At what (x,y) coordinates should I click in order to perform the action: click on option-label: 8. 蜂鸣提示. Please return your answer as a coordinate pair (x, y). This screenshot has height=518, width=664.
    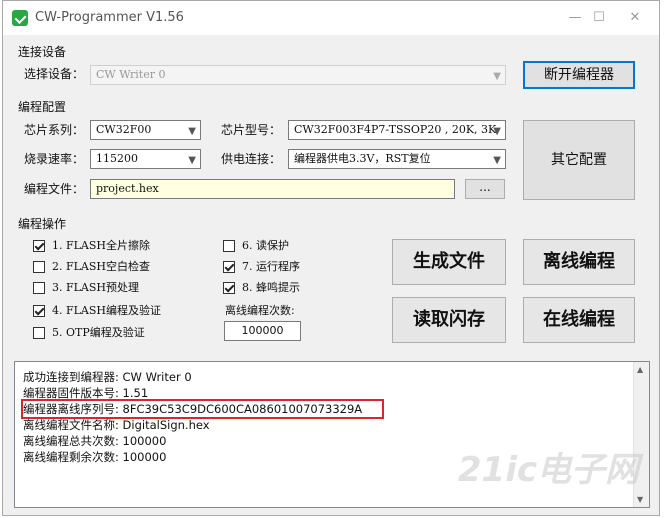
    Looking at the image, I should click on (271, 287).